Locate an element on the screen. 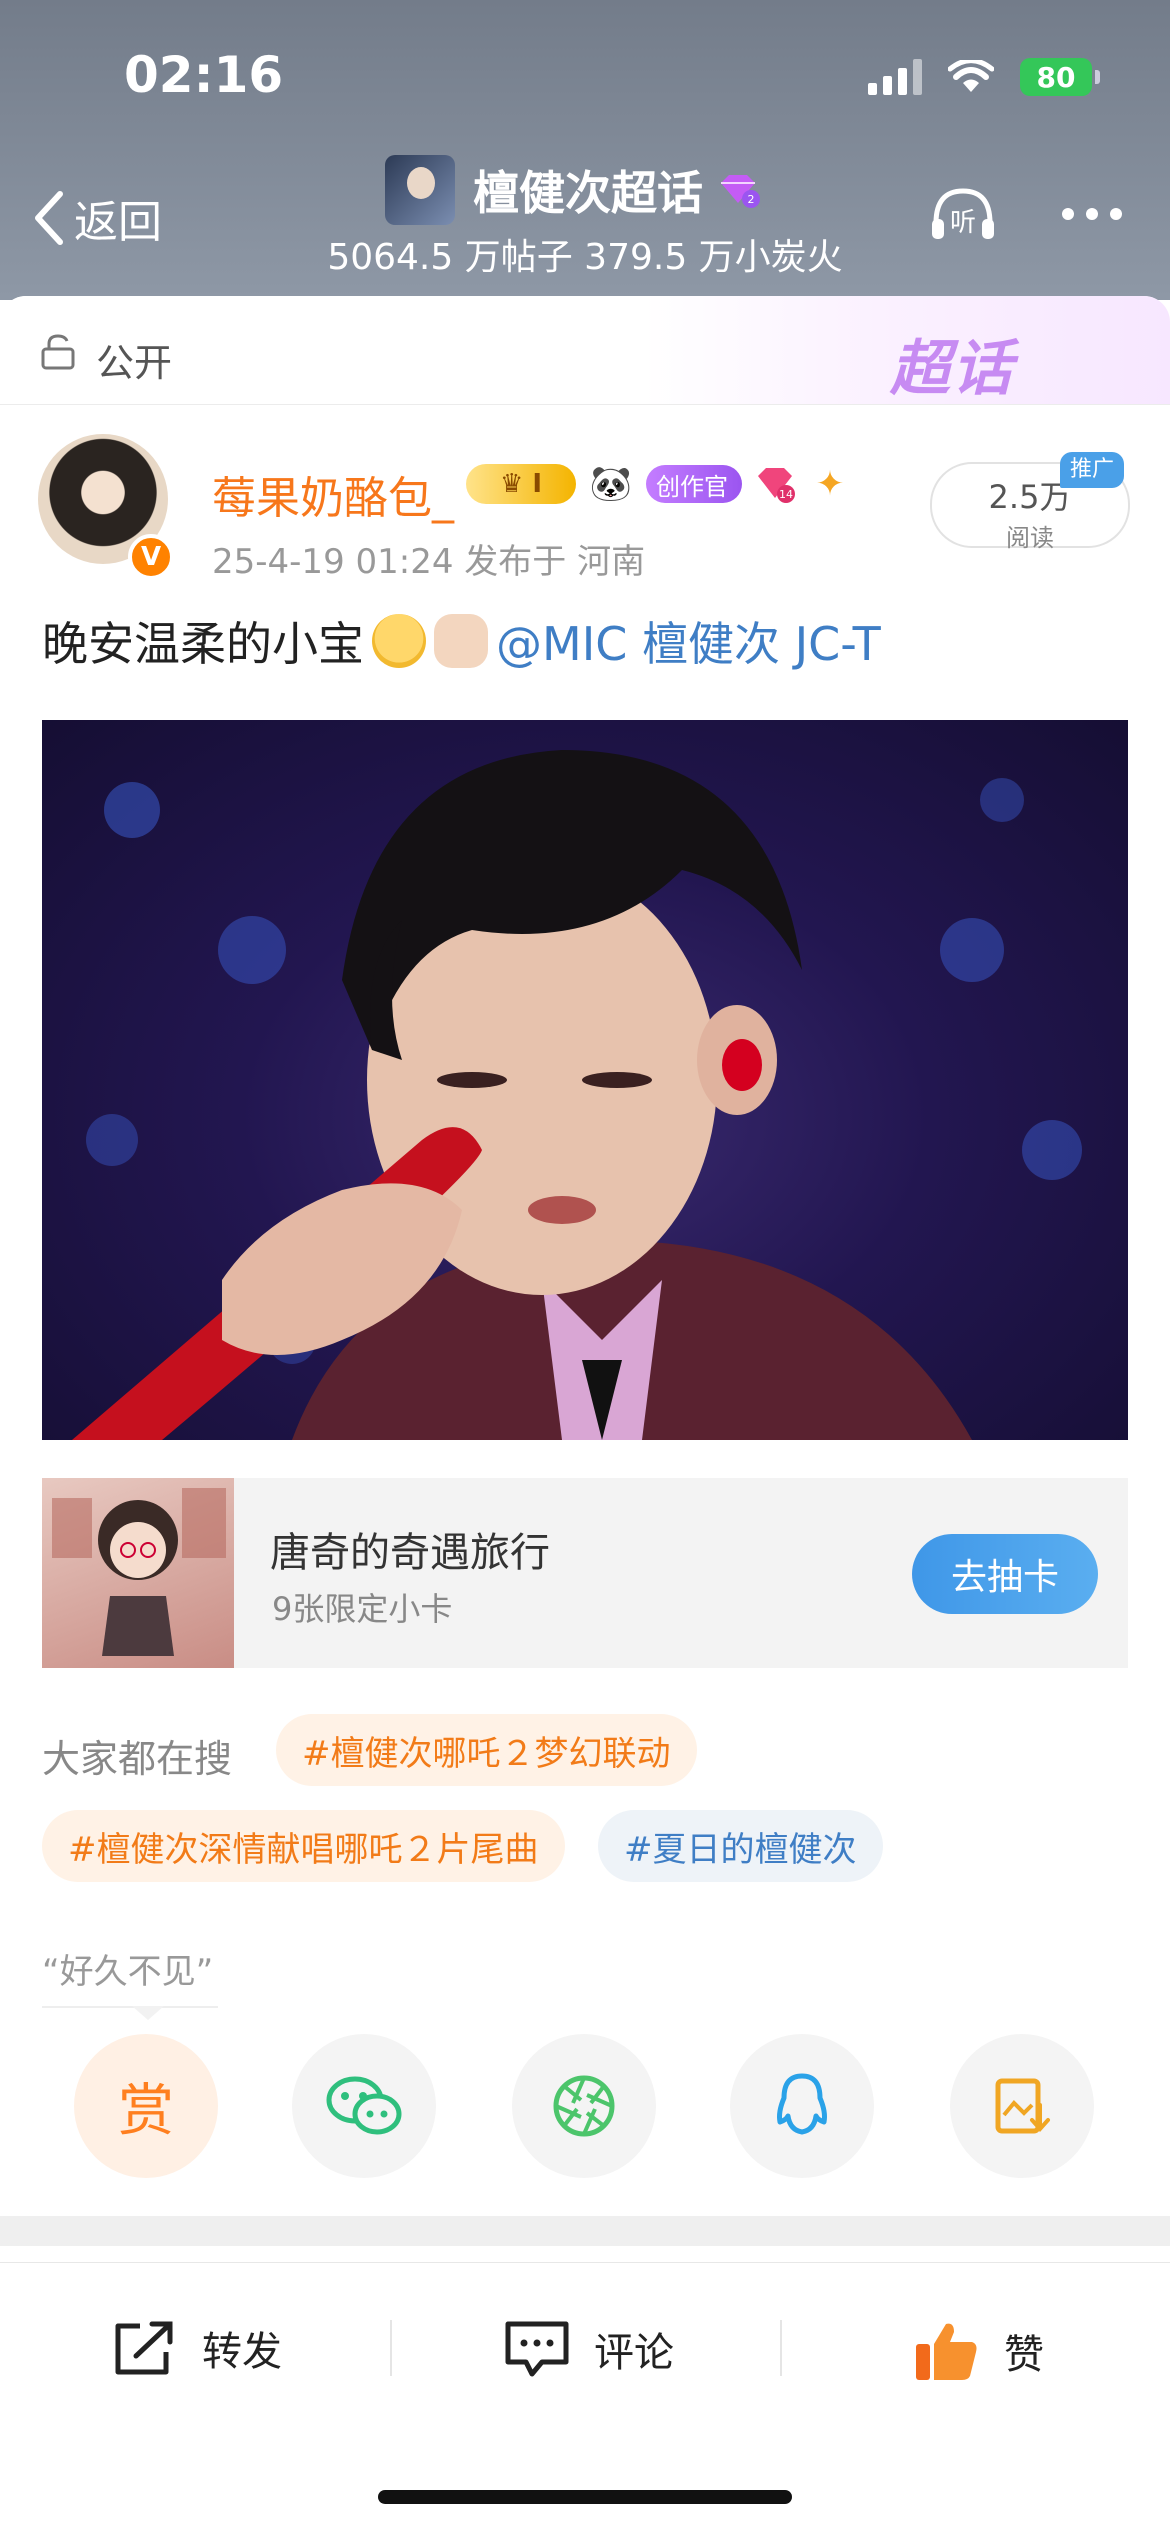 This screenshot has width=1170, height=2532. share-moments-button is located at coordinates (584, 2106).